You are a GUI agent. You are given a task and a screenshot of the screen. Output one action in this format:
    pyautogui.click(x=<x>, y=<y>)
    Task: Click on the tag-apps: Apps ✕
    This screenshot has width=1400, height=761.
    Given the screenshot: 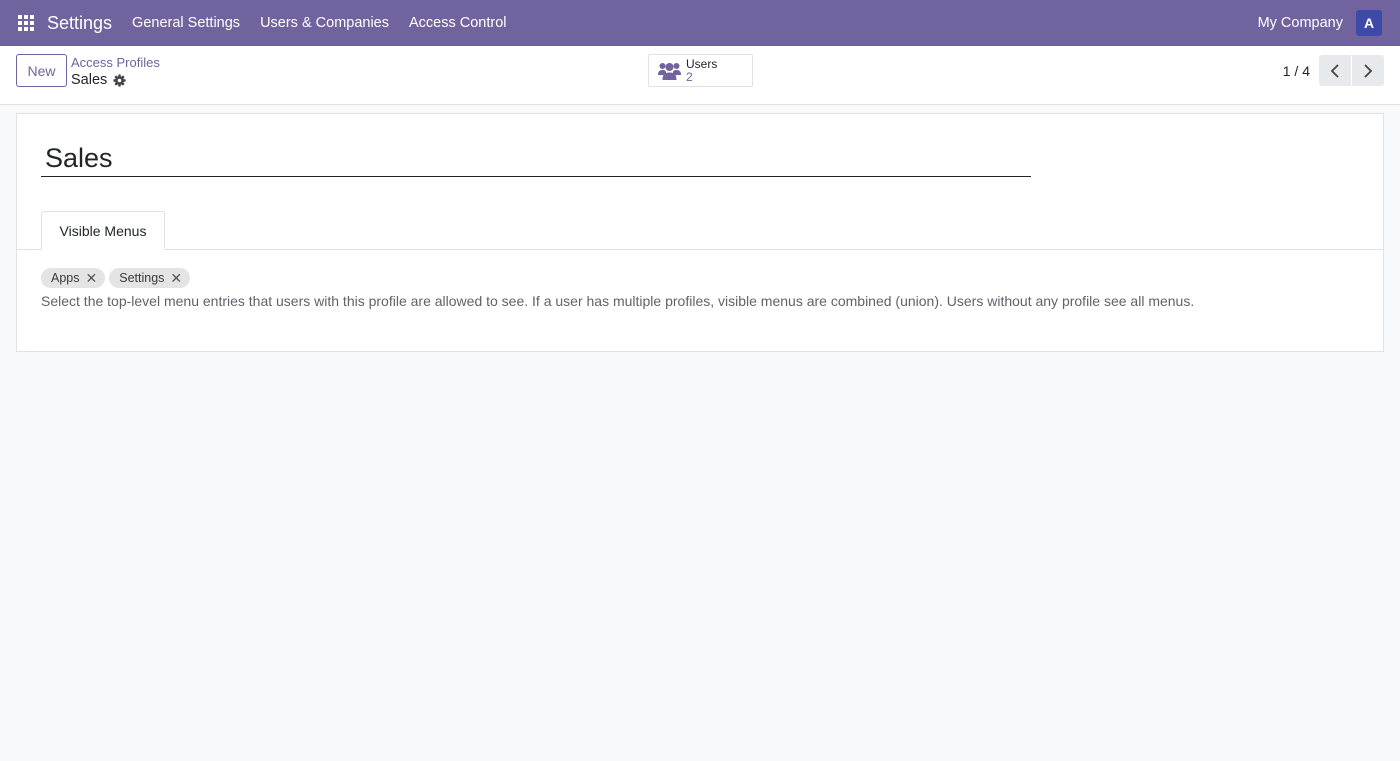 What is the action you would take?
    pyautogui.click(x=73, y=278)
    